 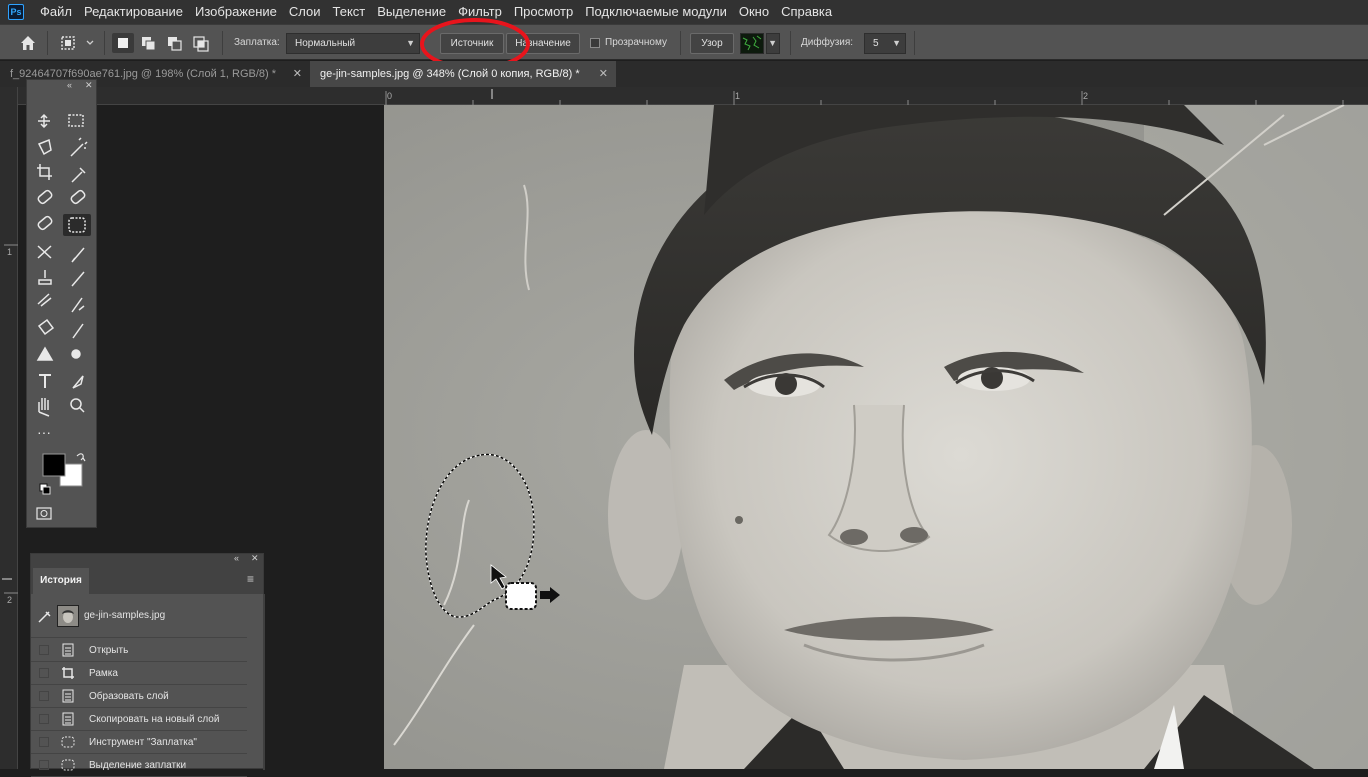 I want to click on bandage-tool-icon, so click(x=43, y=225).